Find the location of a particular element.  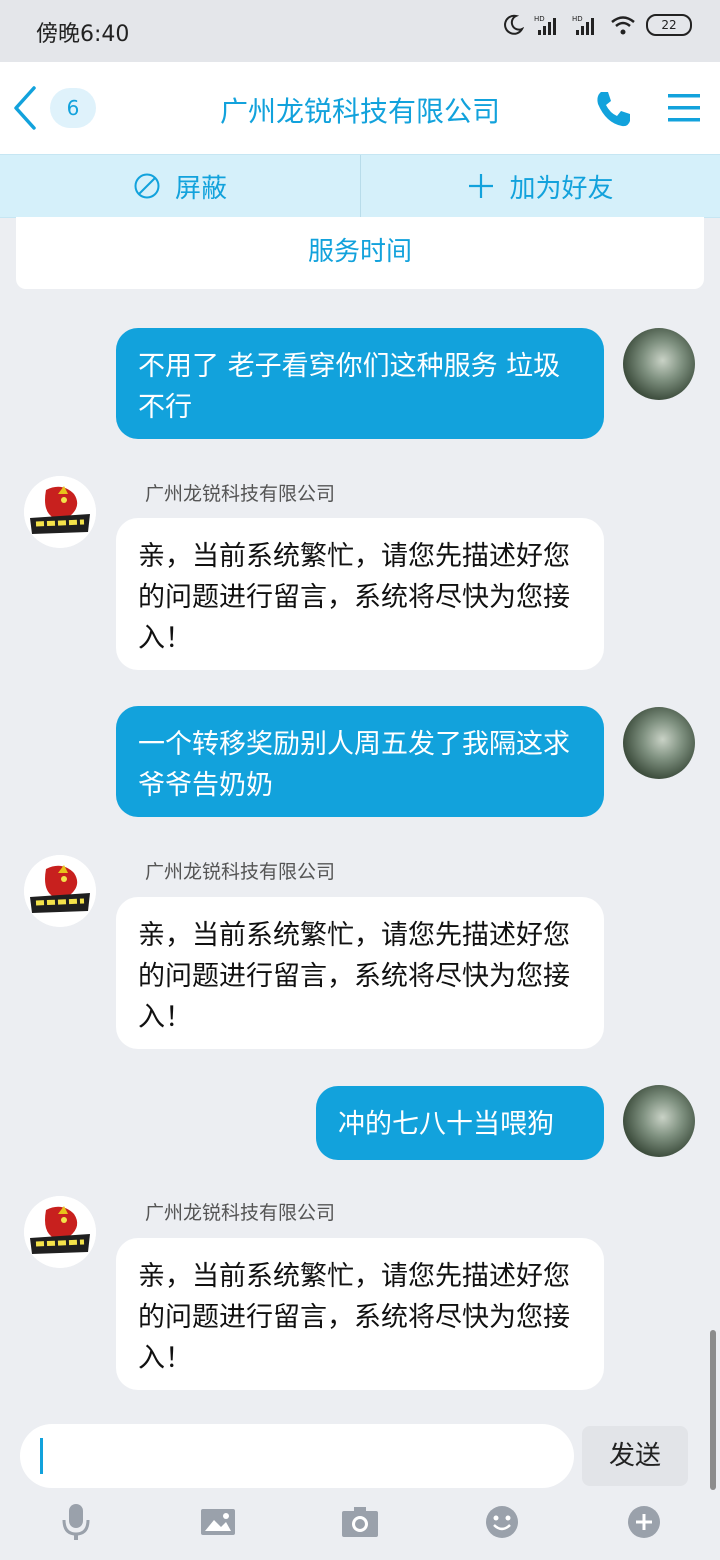

message-input is located at coordinates (297, 1456).